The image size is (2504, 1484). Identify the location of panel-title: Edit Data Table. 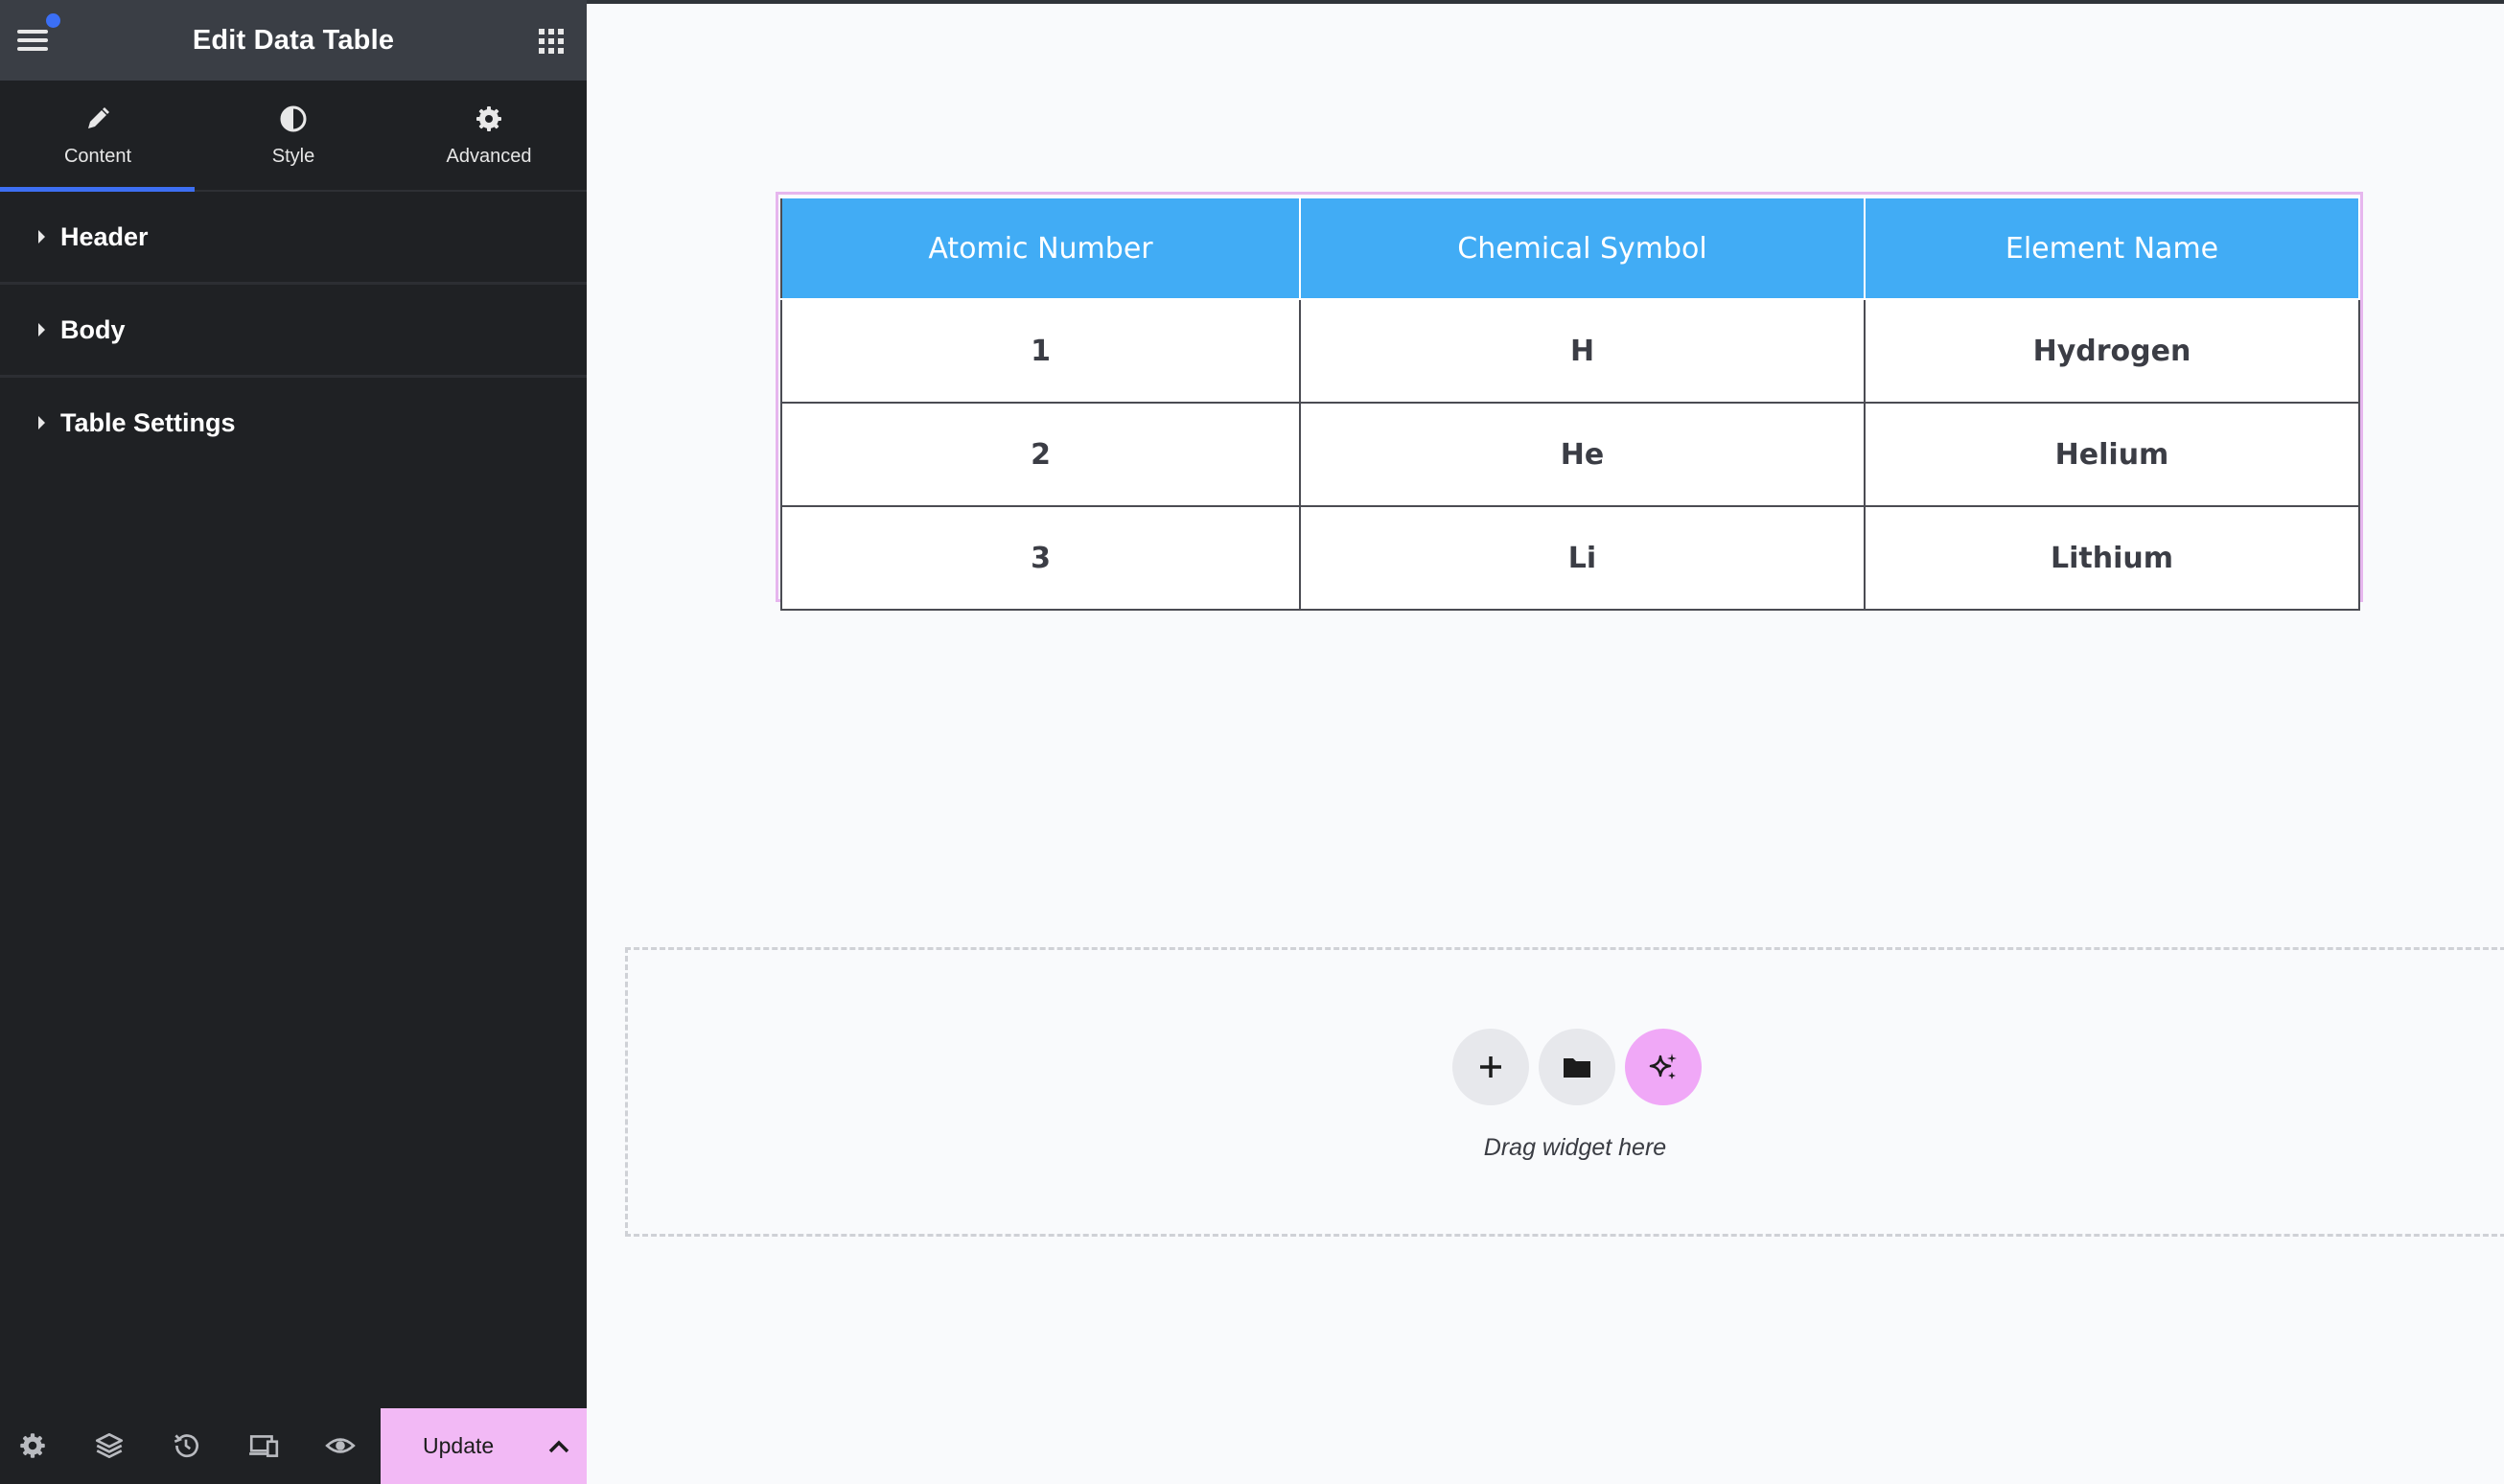
(293, 40).